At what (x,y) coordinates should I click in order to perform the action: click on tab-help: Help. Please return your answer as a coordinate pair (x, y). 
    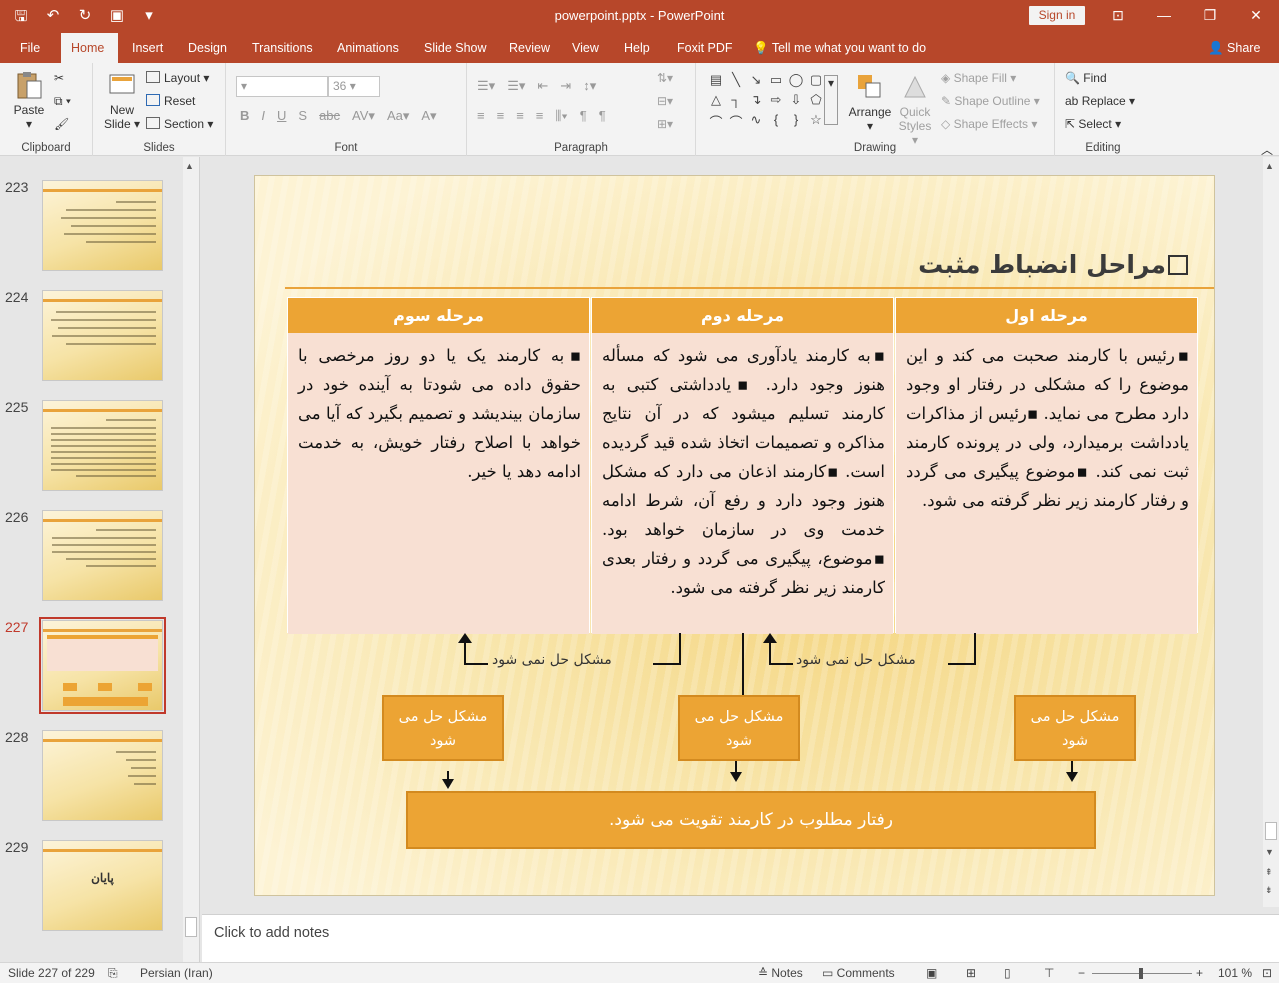
    Looking at the image, I should click on (637, 48).